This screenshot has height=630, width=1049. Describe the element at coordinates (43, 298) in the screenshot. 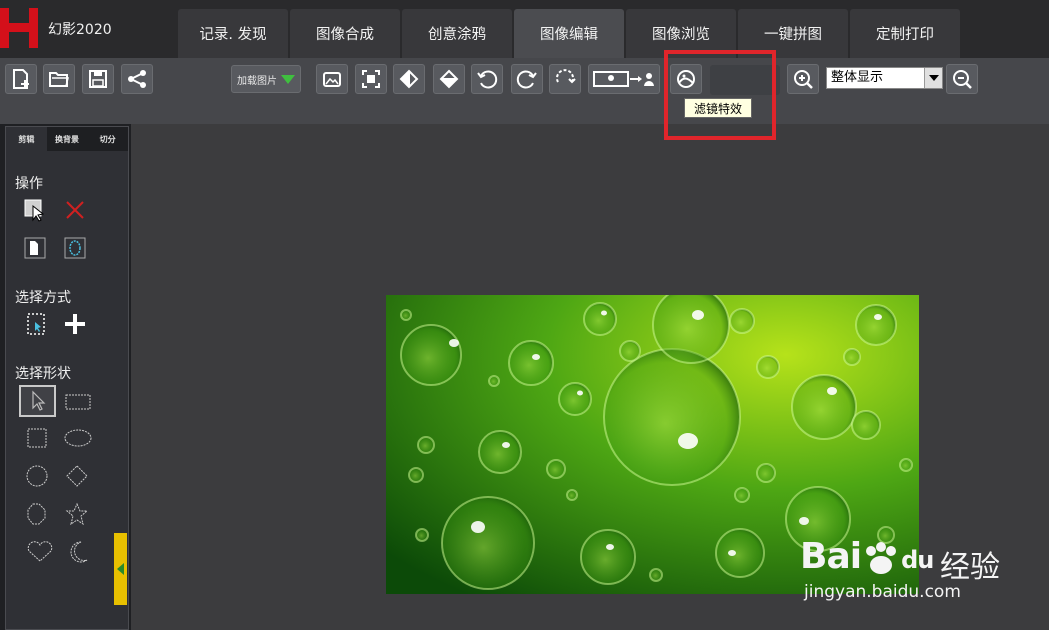

I see `section-select-mode-heading: 选择方式` at that location.